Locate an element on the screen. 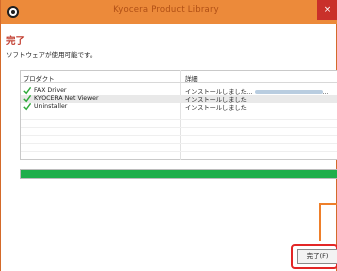  blurred-path is located at coordinates (288, 92).